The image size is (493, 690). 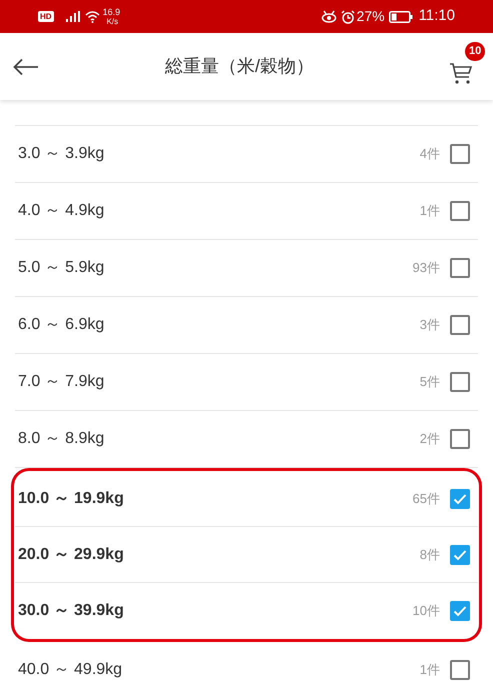 I want to click on weight-range-label: 10.0 ～ 19.9kg, so click(x=71, y=498).